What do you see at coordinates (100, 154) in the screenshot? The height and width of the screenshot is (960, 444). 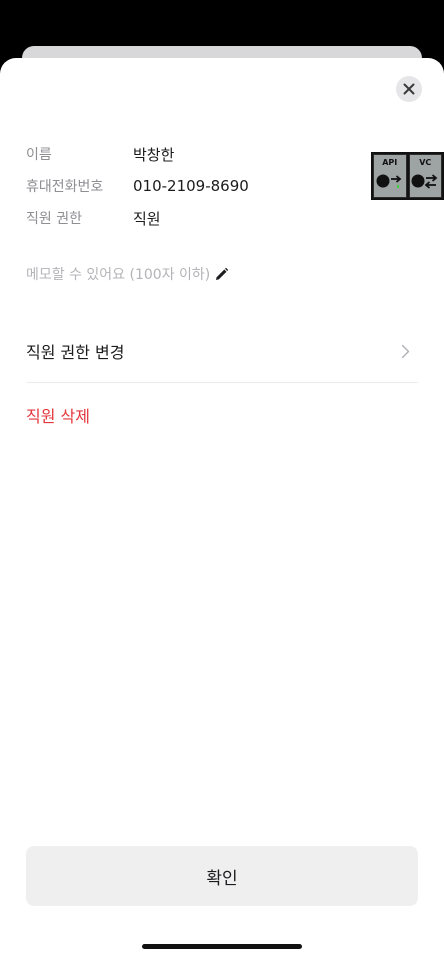 I see `info-row-name: 이름 박창한` at bounding box center [100, 154].